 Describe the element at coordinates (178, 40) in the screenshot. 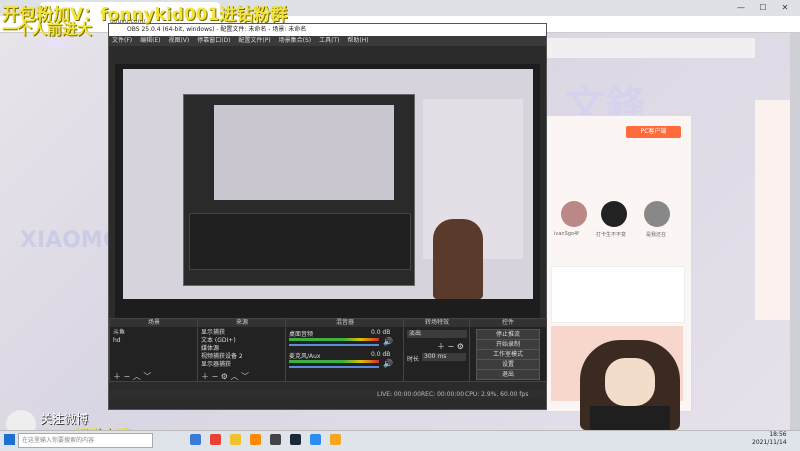

I see `menu-view: 视图(V)` at that location.